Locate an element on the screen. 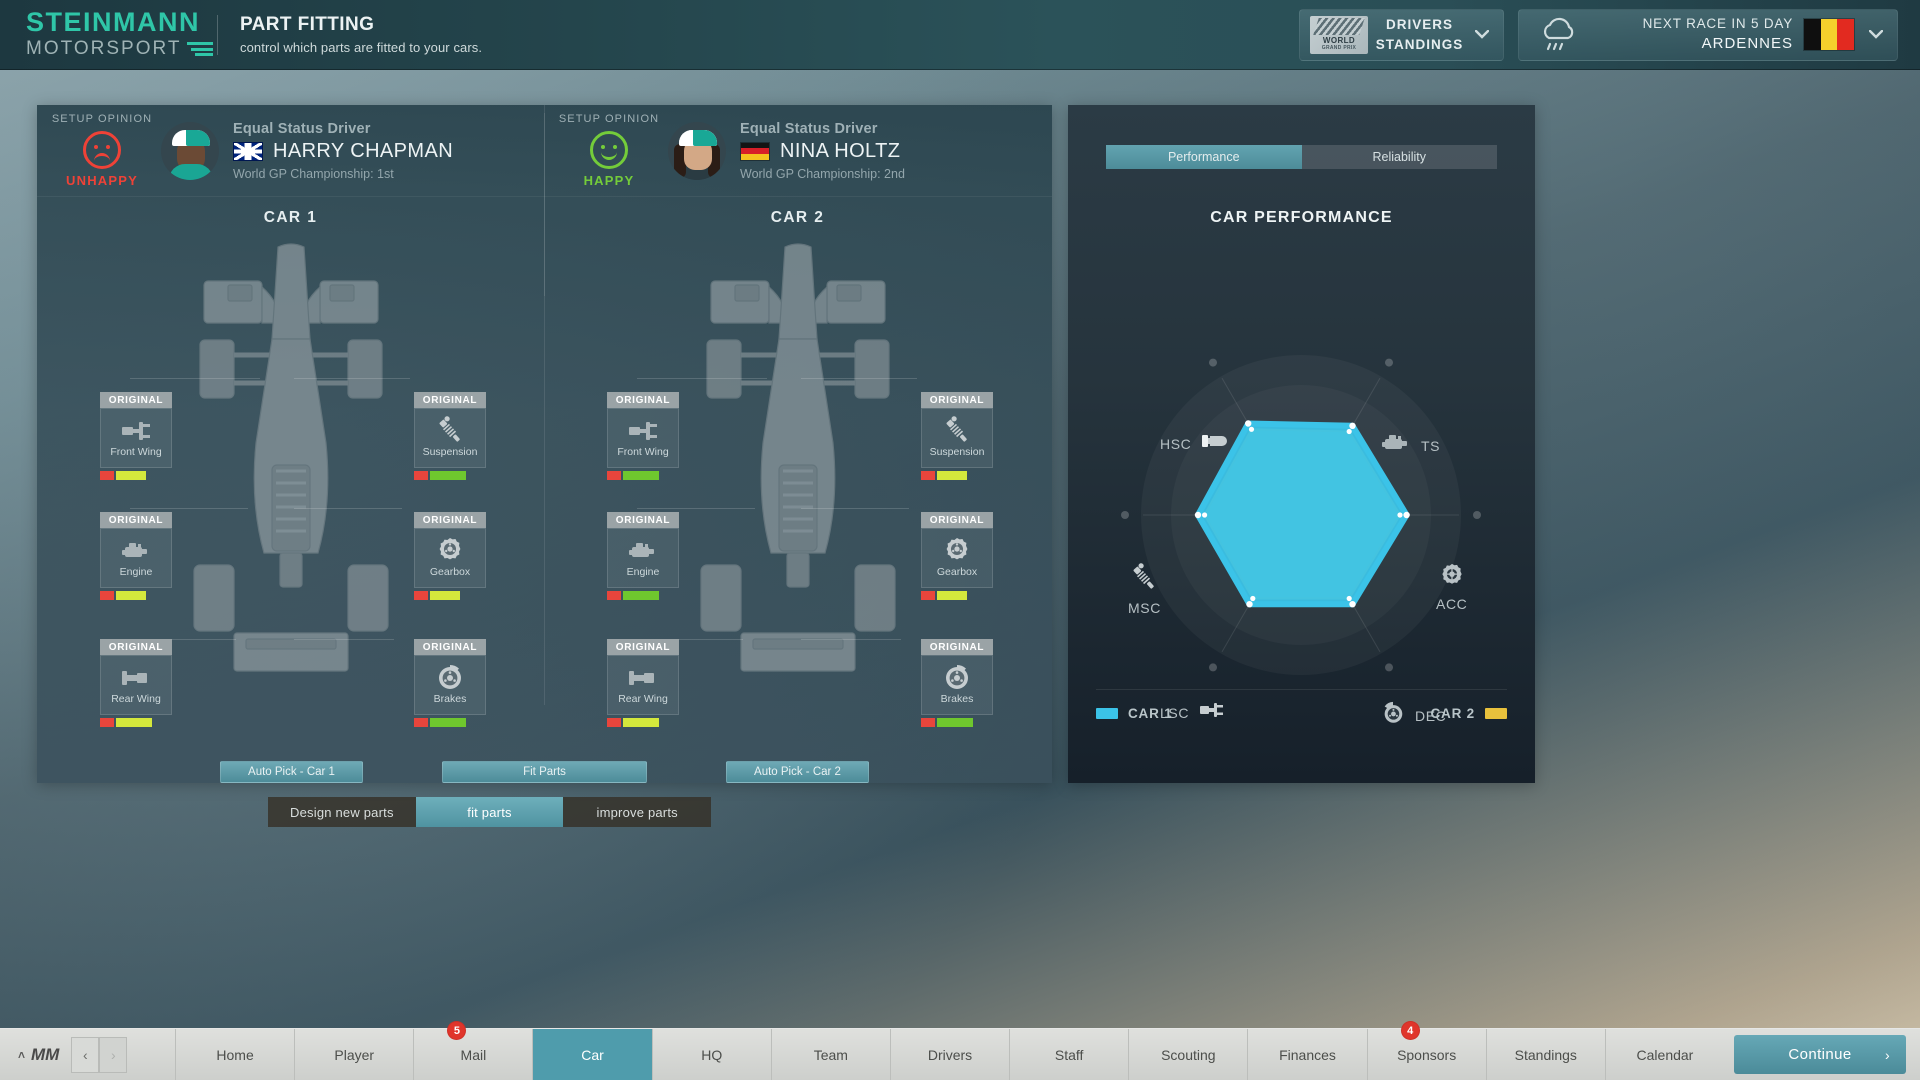  part-name: Rear Wing is located at coordinates (136, 699).